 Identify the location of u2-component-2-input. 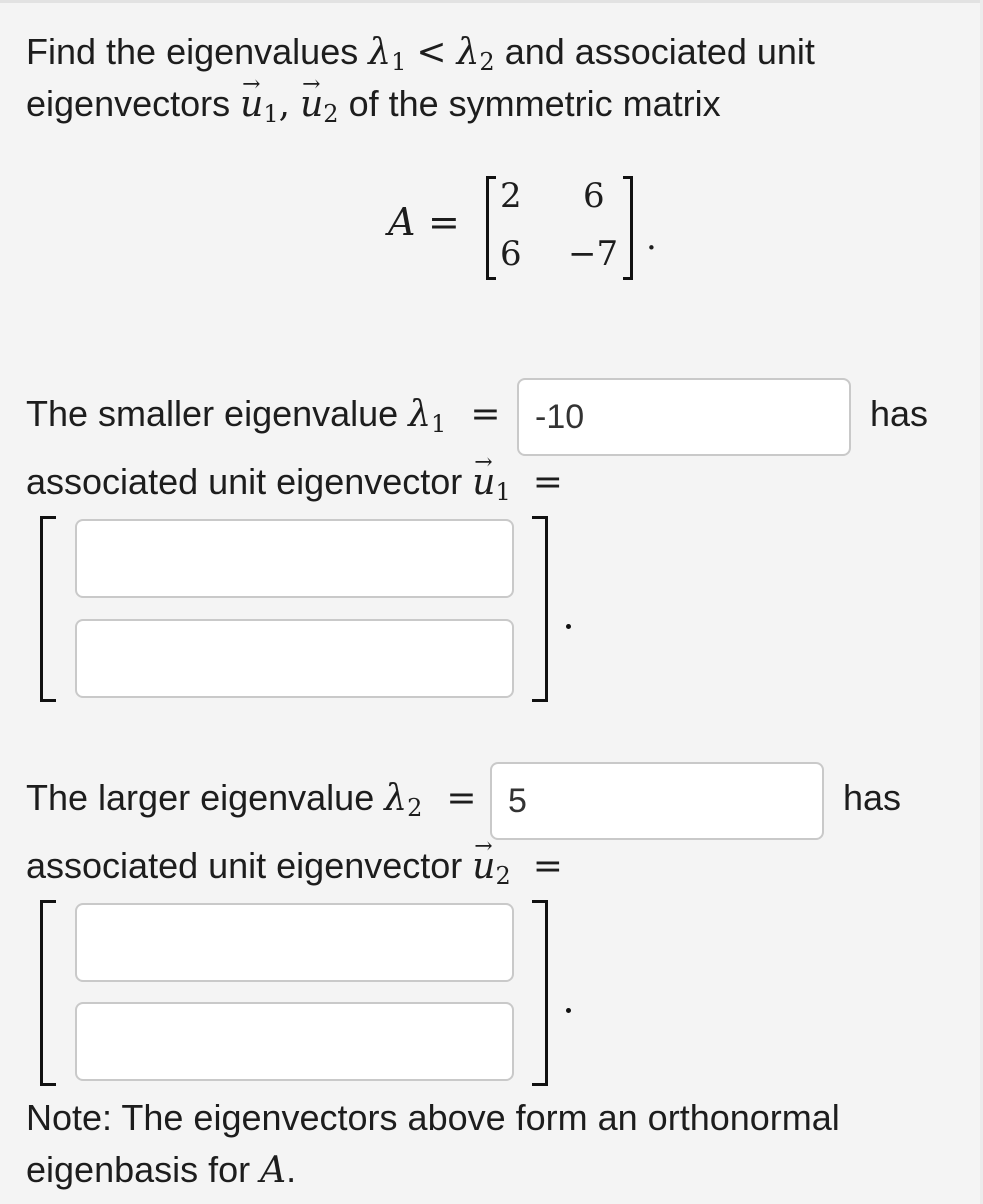
(294, 1041).